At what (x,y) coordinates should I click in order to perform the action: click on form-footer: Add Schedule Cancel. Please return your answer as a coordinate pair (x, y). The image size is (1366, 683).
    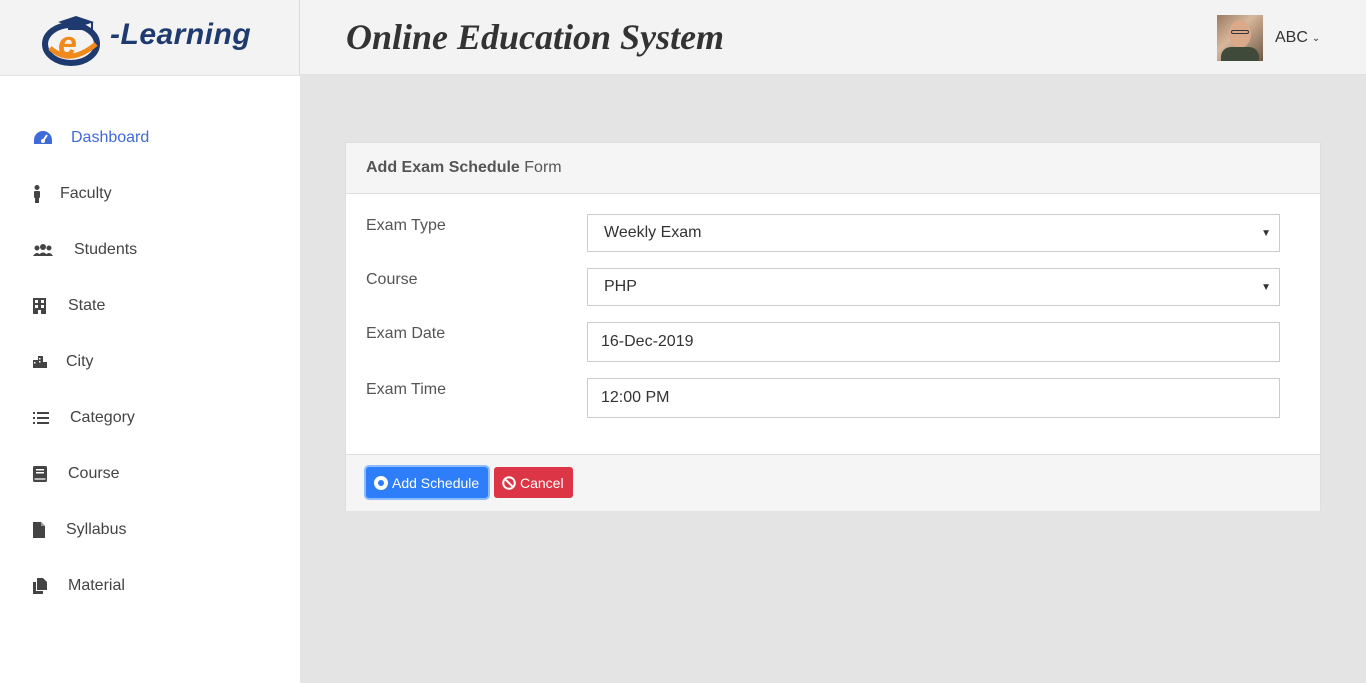
    Looking at the image, I should click on (833, 482).